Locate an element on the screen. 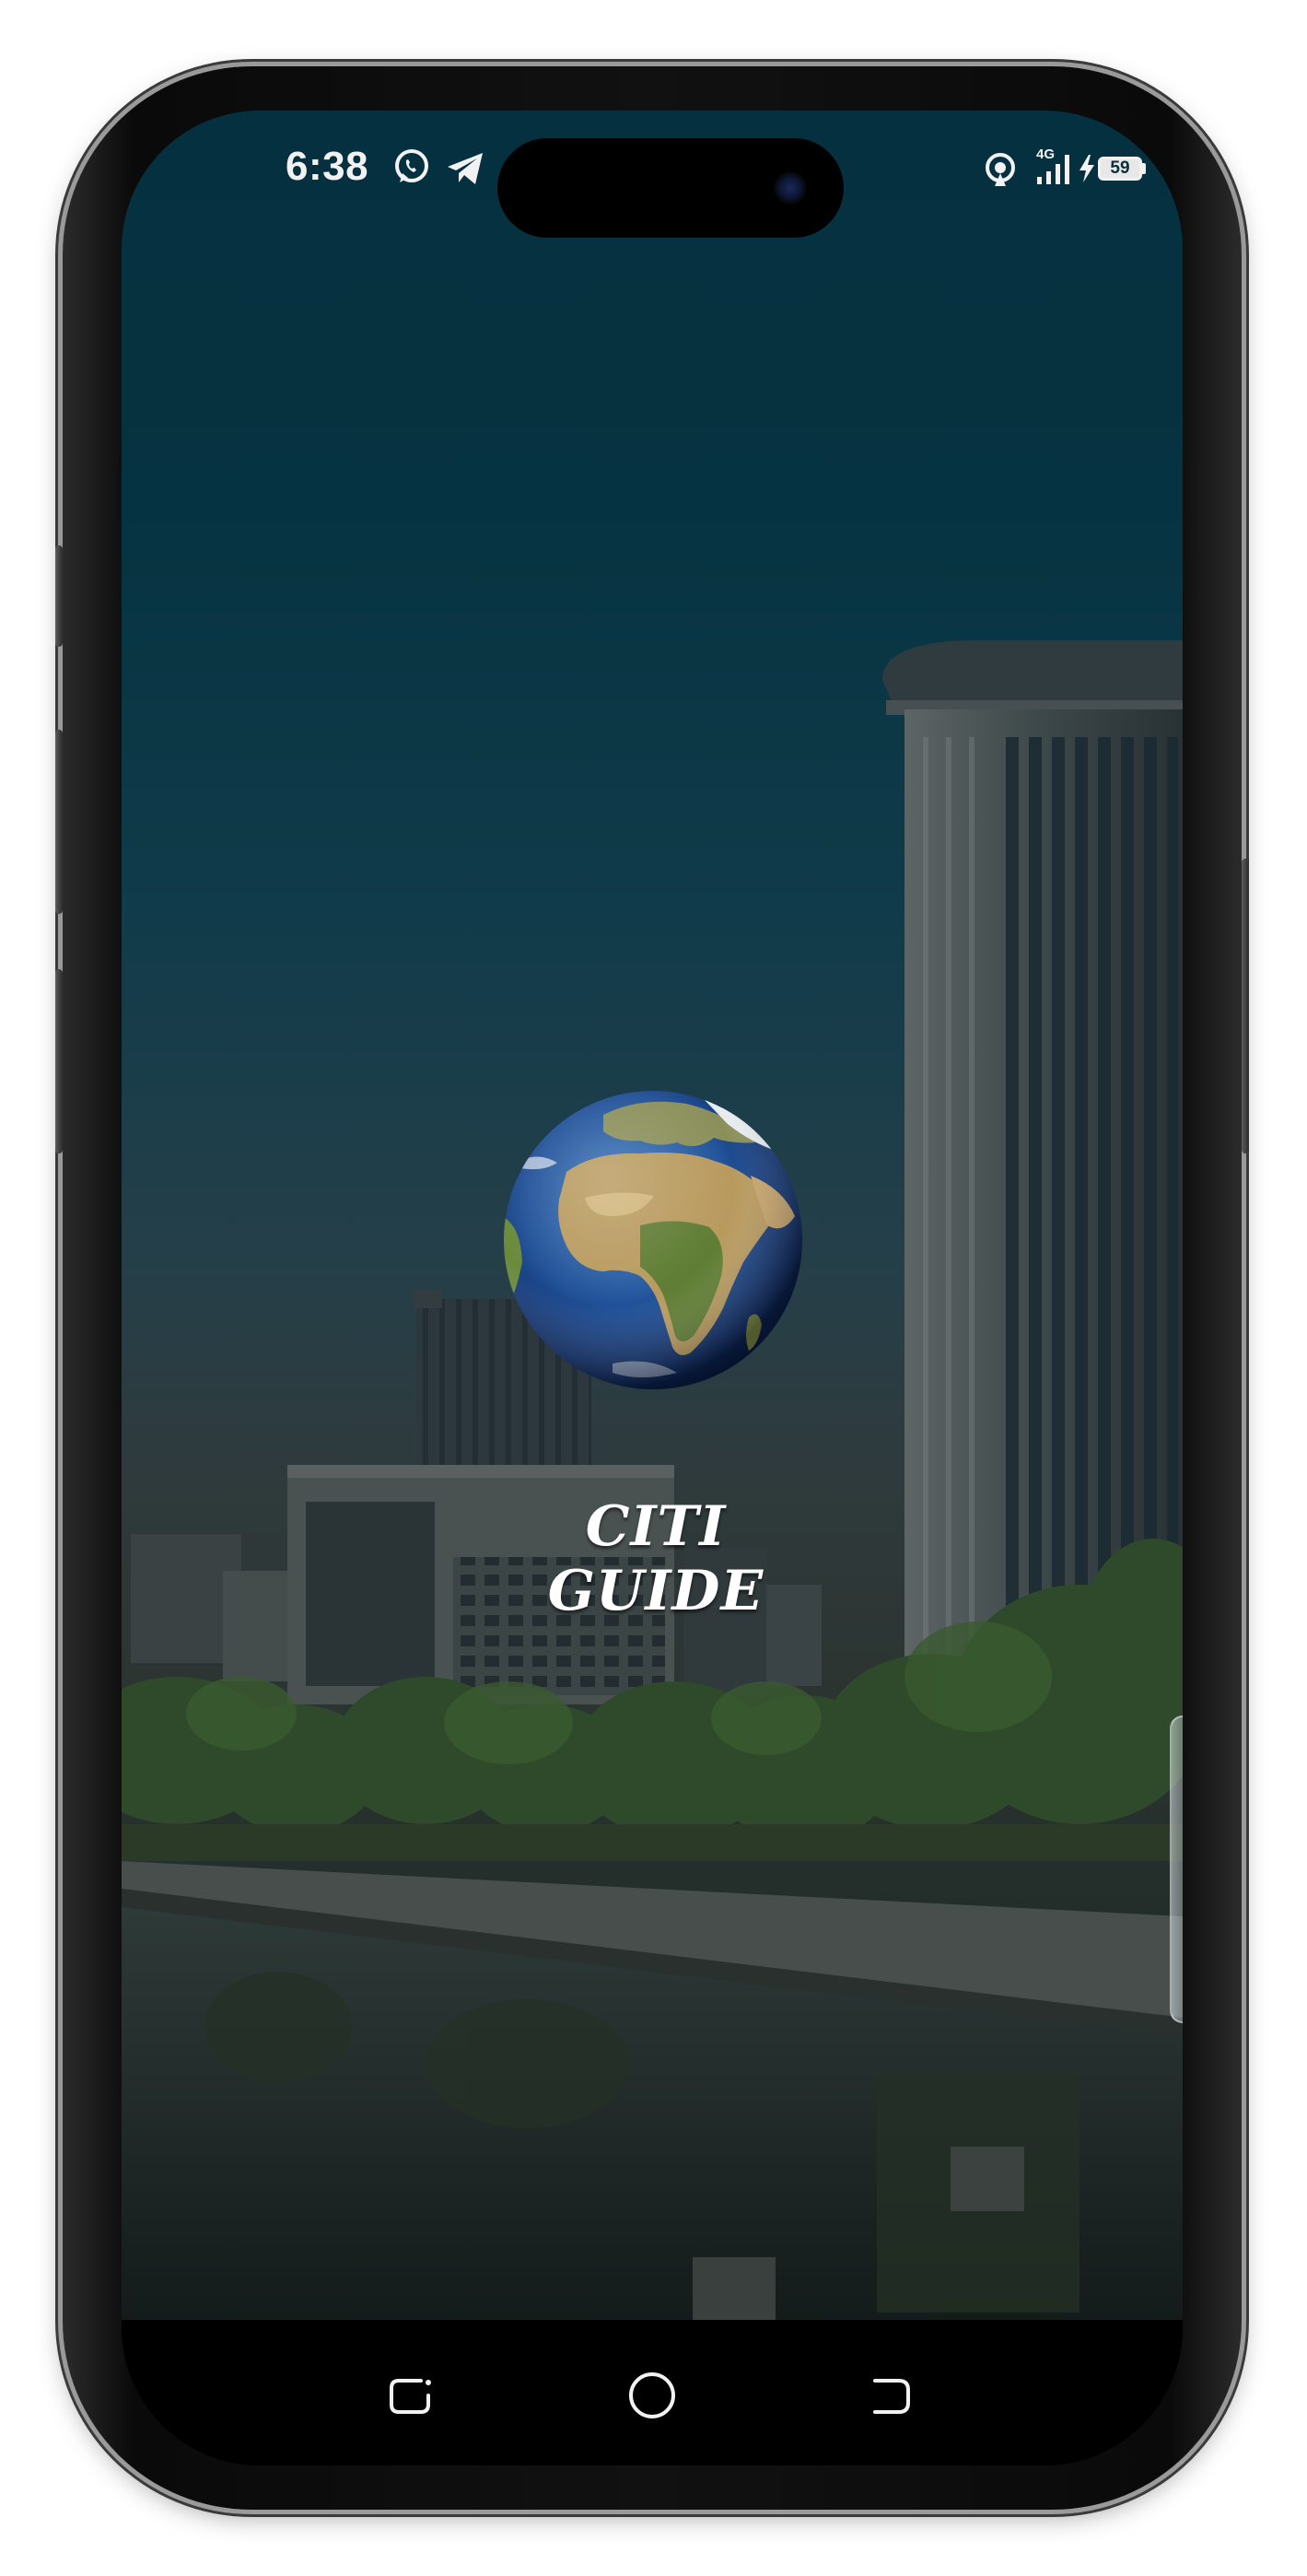  telegram-icon is located at coordinates (466, 168).